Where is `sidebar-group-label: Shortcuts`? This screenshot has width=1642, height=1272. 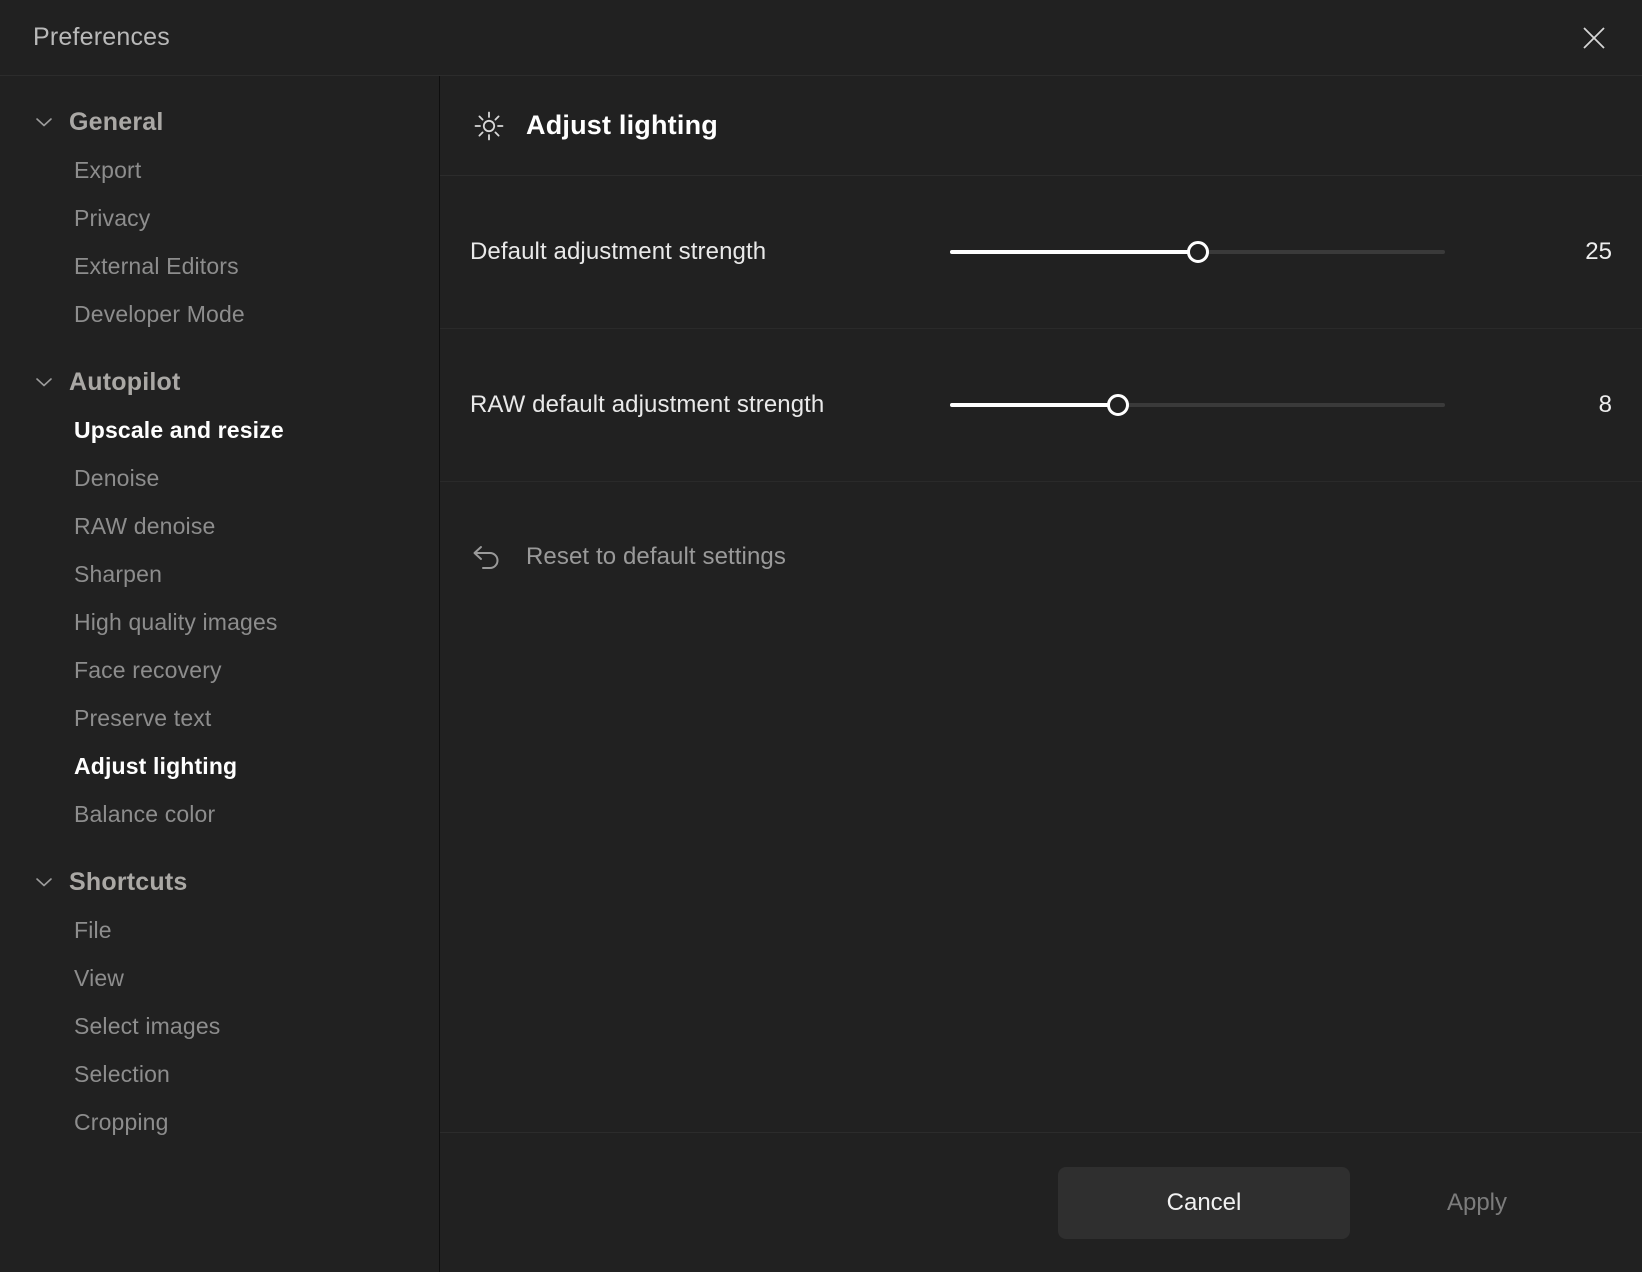 sidebar-group-label: Shortcuts is located at coordinates (128, 881).